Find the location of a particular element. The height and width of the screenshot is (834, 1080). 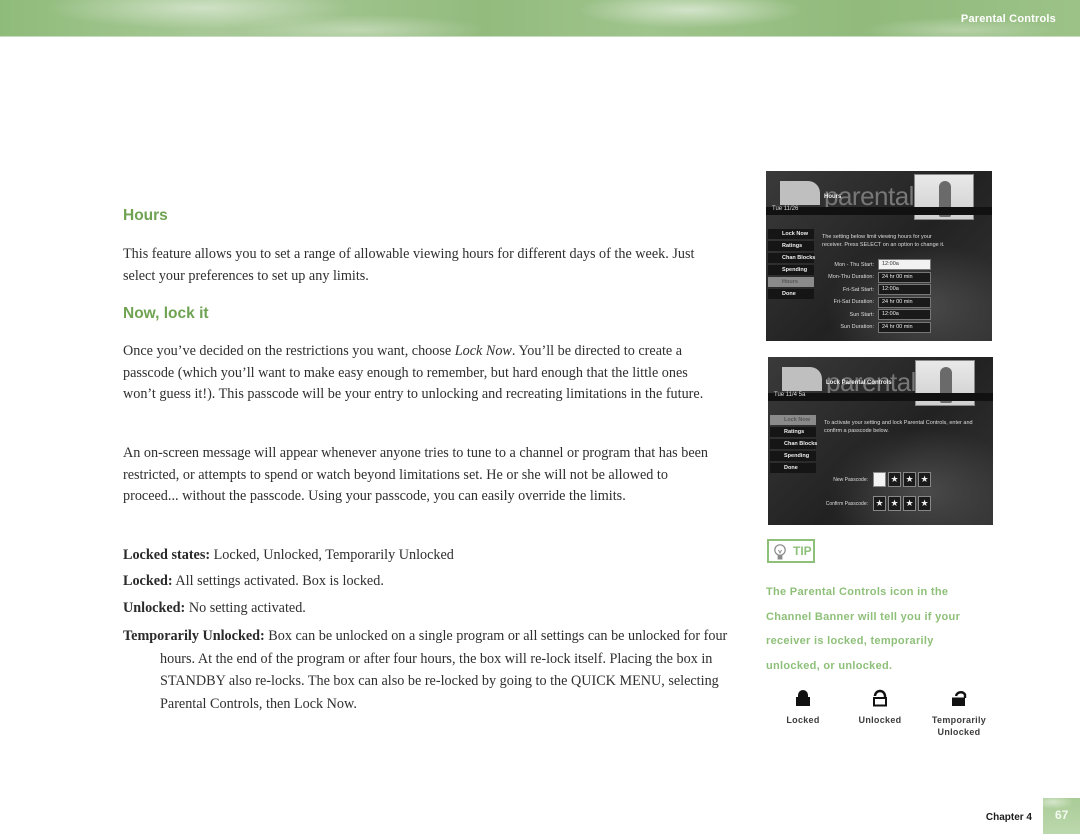

legend-label: Locked is located at coordinates (803, 720).